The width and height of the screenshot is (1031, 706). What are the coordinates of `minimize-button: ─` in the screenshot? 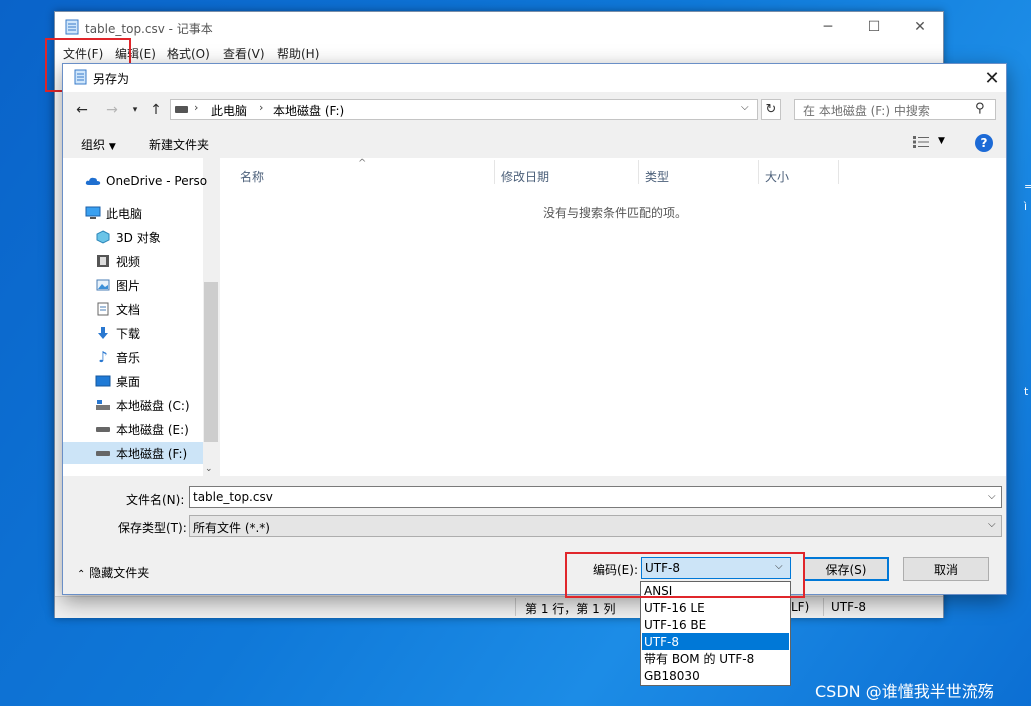 It's located at (828, 27).